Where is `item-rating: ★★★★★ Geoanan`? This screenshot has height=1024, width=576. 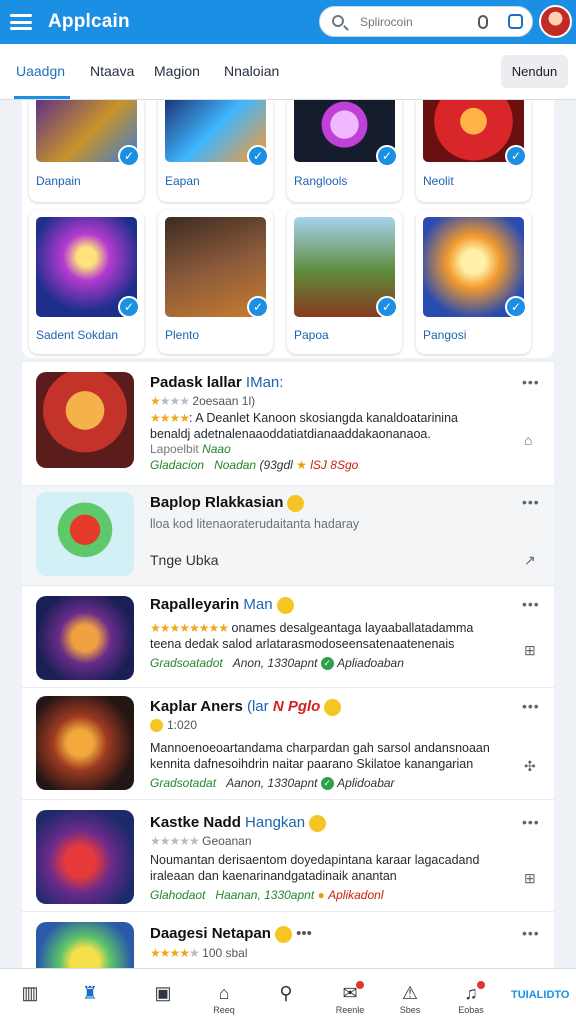
item-rating: ★★★★★ Geoanan is located at coordinates (201, 841).